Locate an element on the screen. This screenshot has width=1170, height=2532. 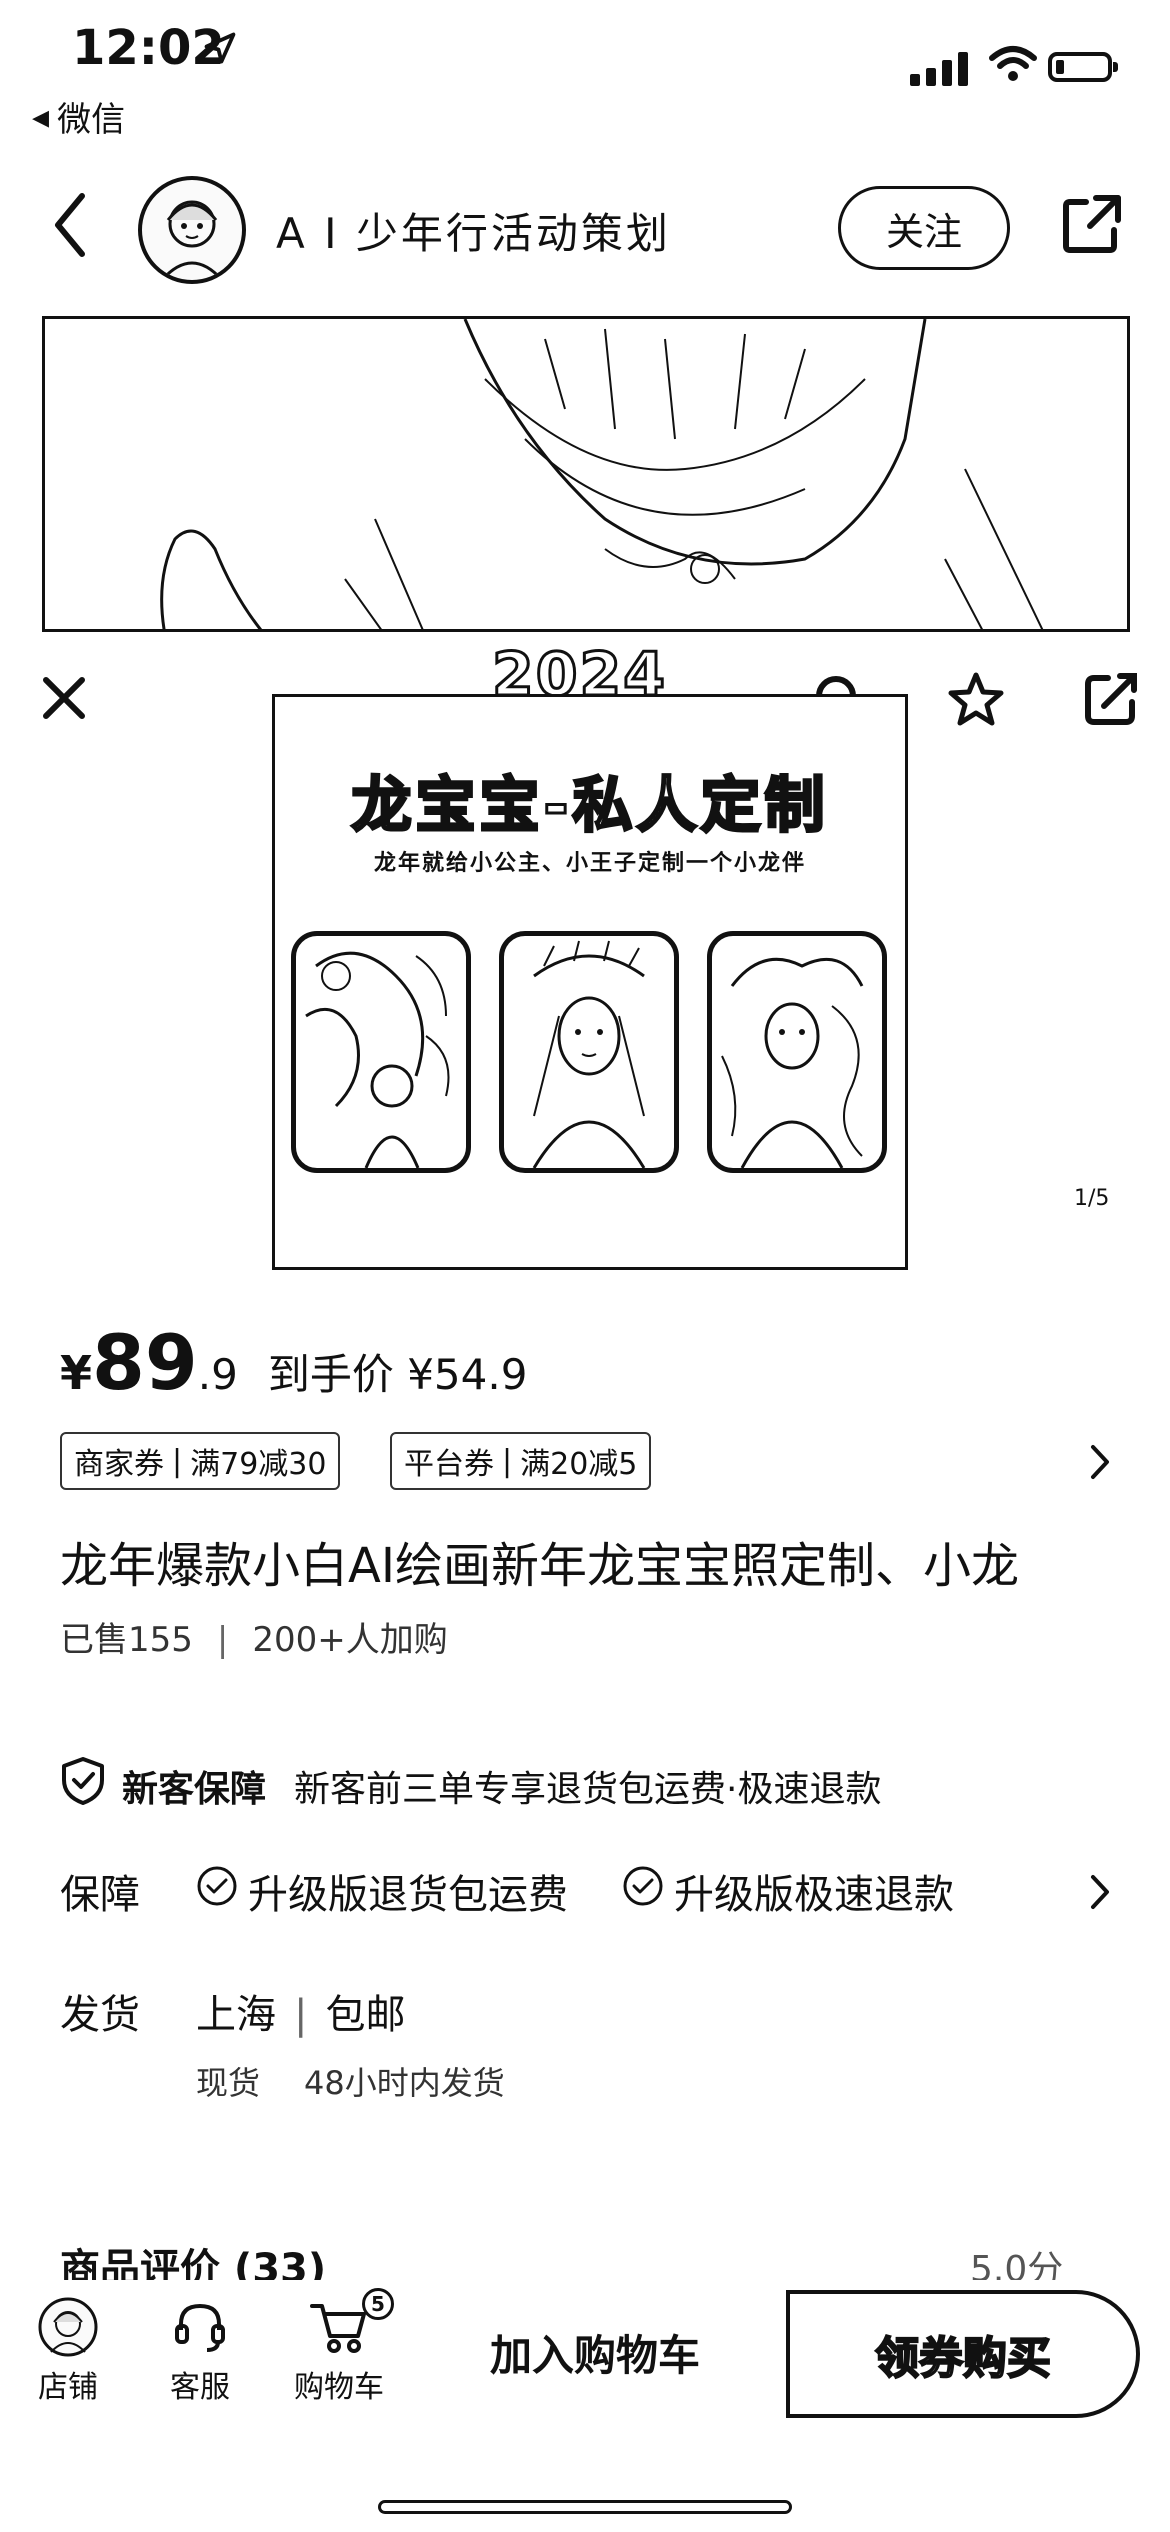
new-customer-desc: 新客前三单专享退货包运费·极速退款 is located at coordinates (588, 1789).